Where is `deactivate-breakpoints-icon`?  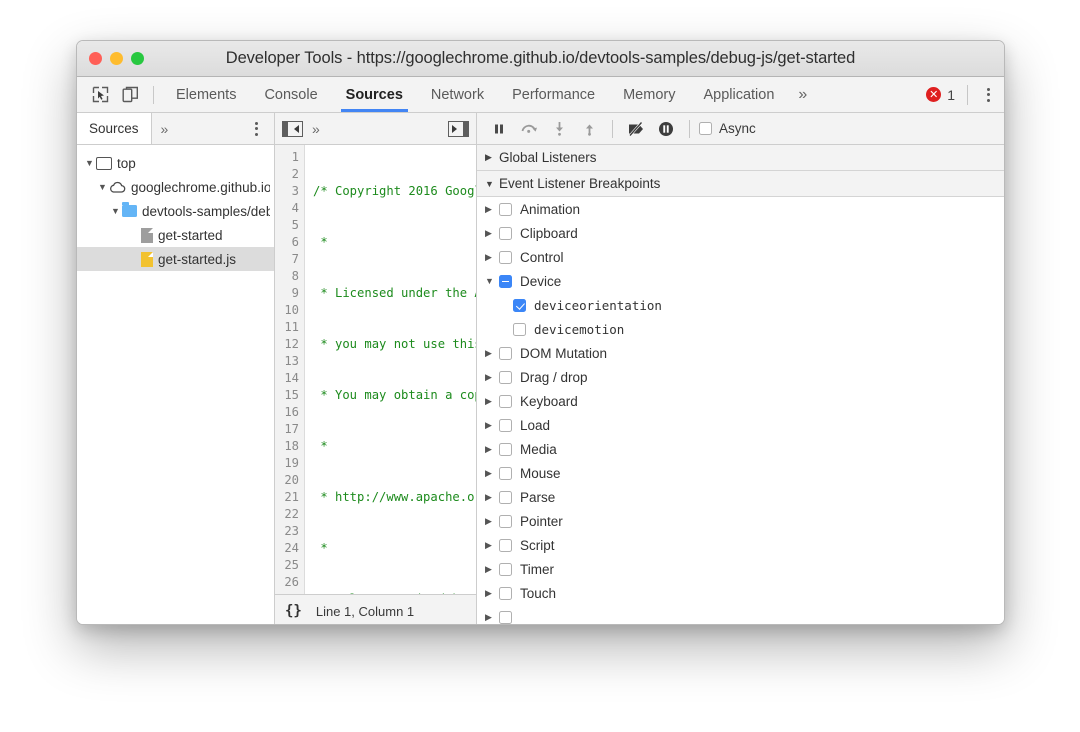
deactivate-breakpoints-icon is located at coordinates (636, 129).